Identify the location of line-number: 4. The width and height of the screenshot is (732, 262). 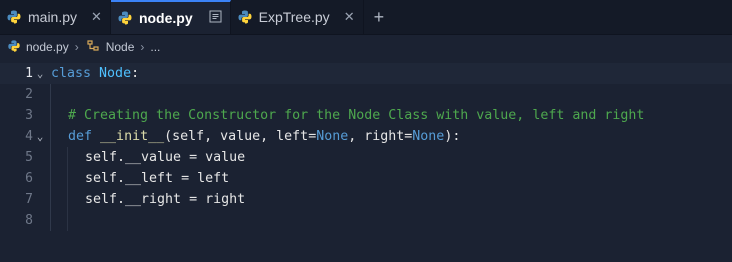
(29, 136).